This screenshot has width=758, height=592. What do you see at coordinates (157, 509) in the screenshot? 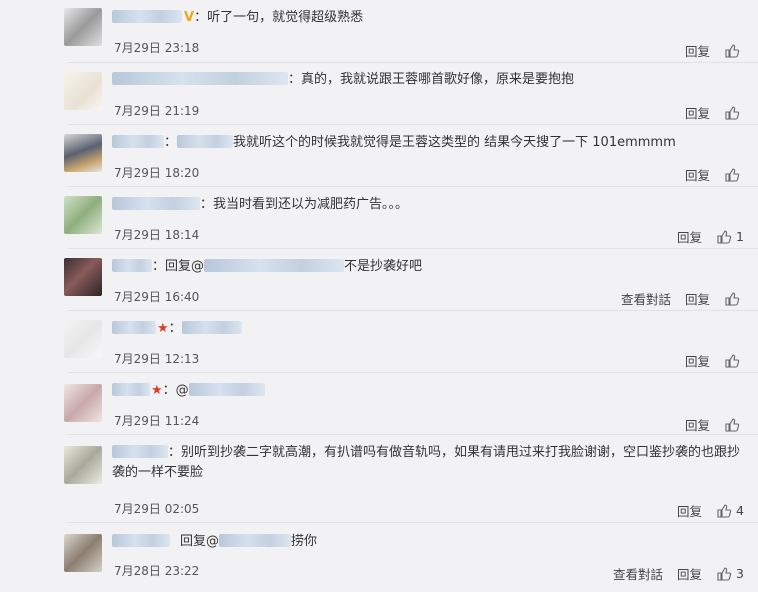
I see `comment-time: 7月29日 02:05` at bounding box center [157, 509].